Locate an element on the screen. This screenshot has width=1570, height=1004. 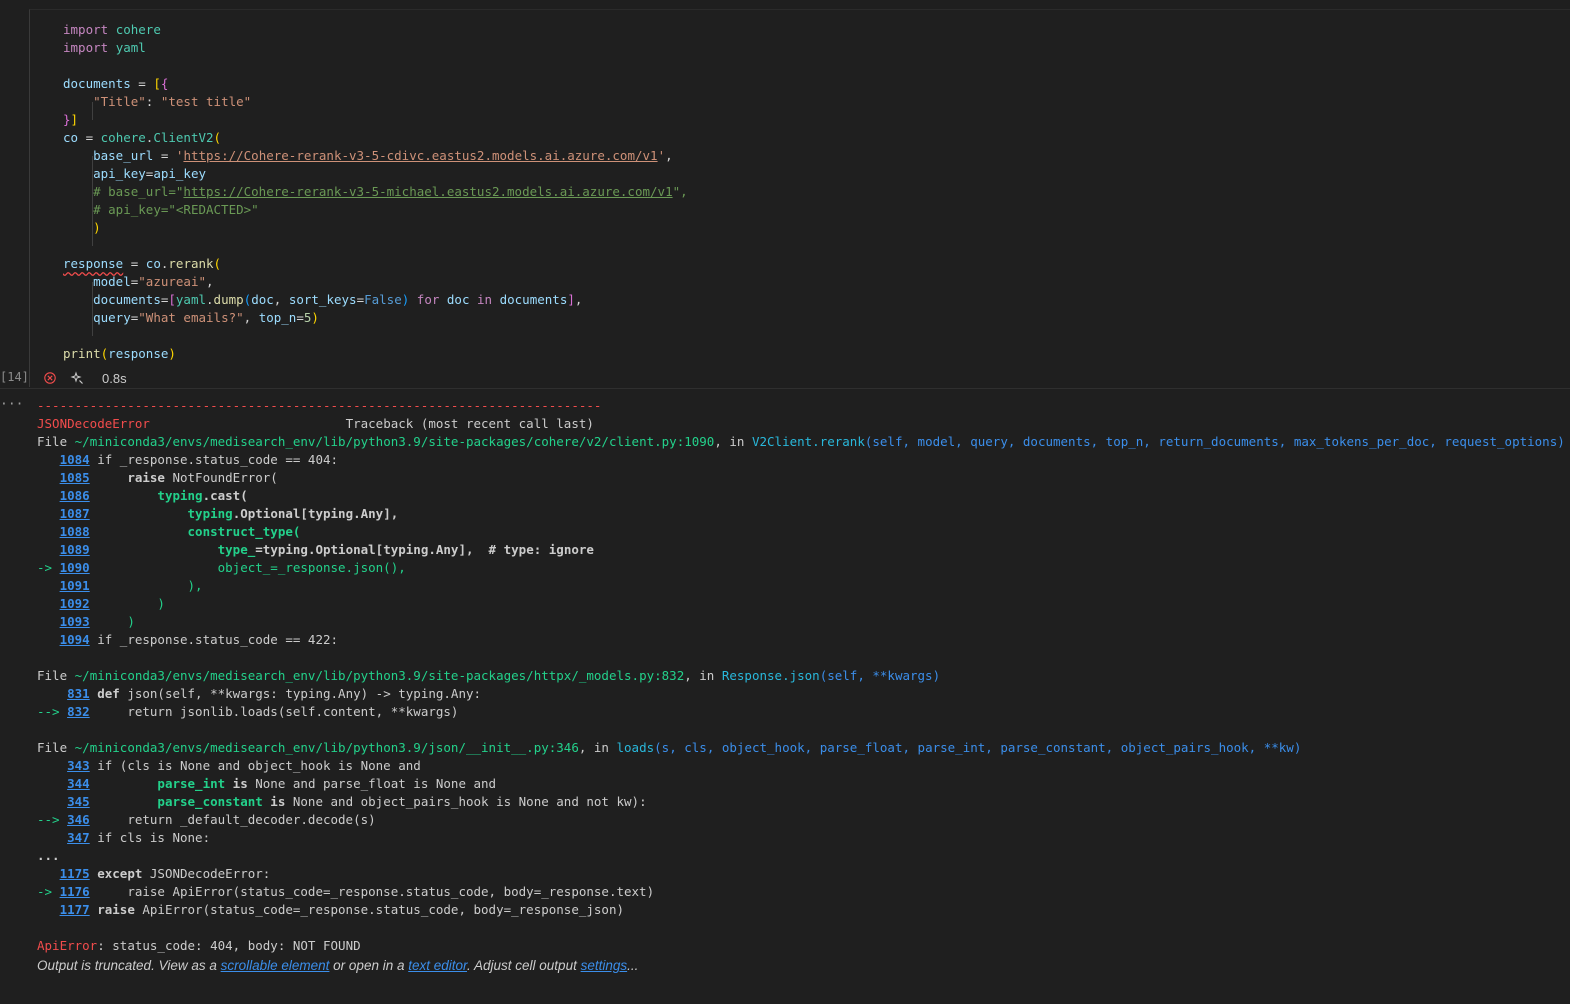
source-line: 1085 raise NotFoundError( is located at coordinates (168, 477).